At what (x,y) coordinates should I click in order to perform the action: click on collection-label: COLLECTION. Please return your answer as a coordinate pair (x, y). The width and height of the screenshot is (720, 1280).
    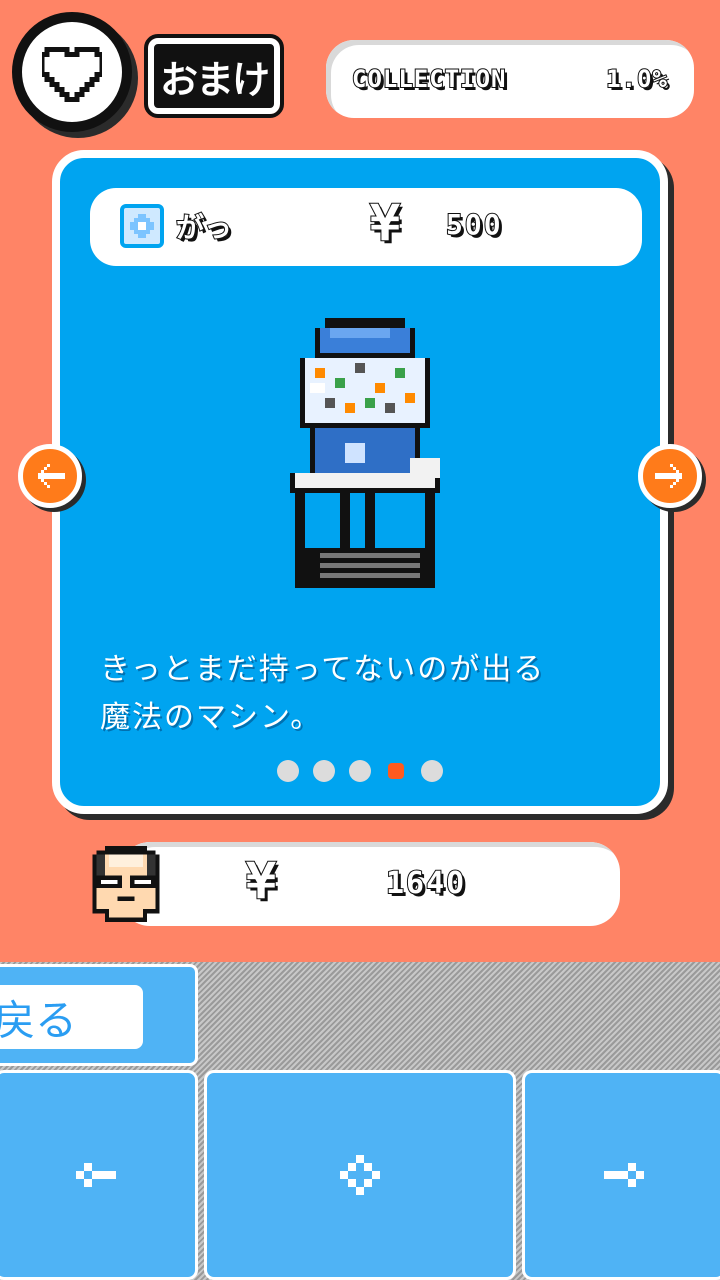
    Looking at the image, I should click on (429, 79).